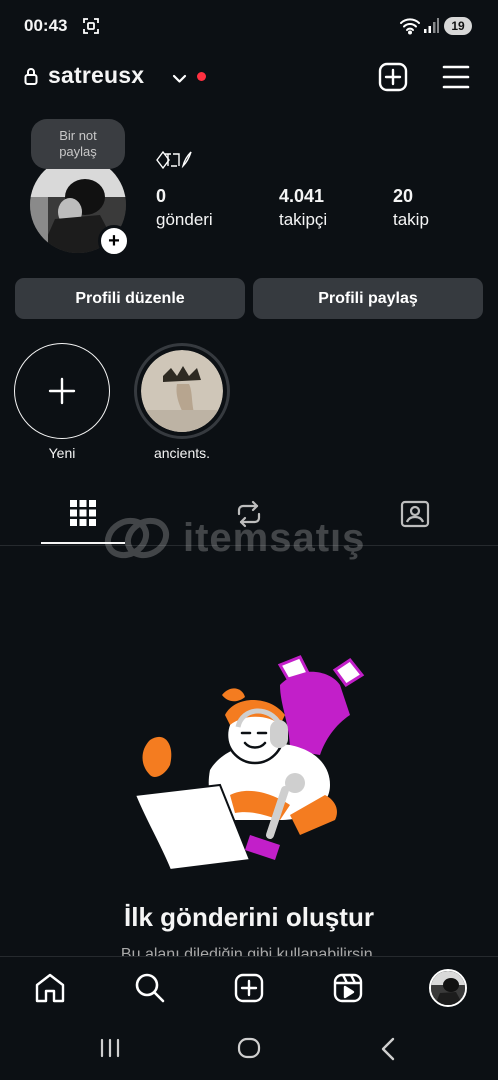 This screenshot has height=1080, width=498. I want to click on profile-tab-avatar, so click(448, 988).